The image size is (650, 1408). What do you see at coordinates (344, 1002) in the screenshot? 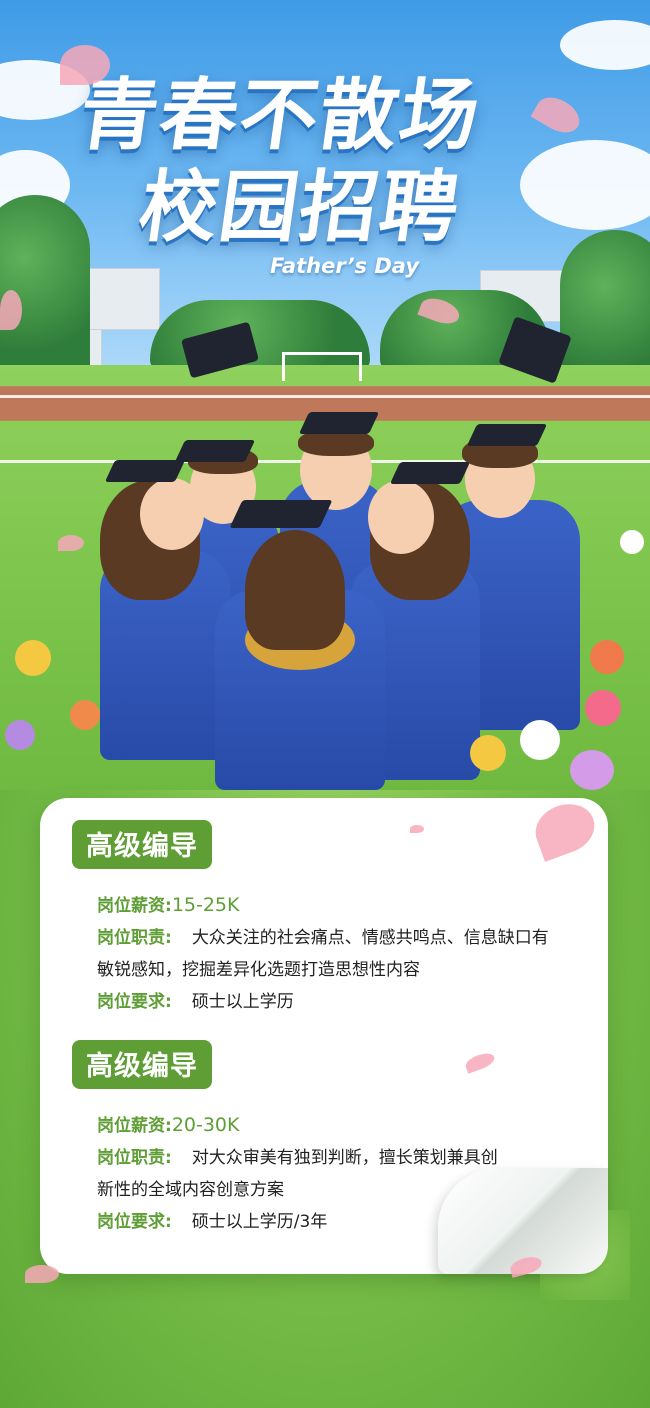
I see `requirement-row: 岗位要求: 硕士以上学历` at bounding box center [344, 1002].